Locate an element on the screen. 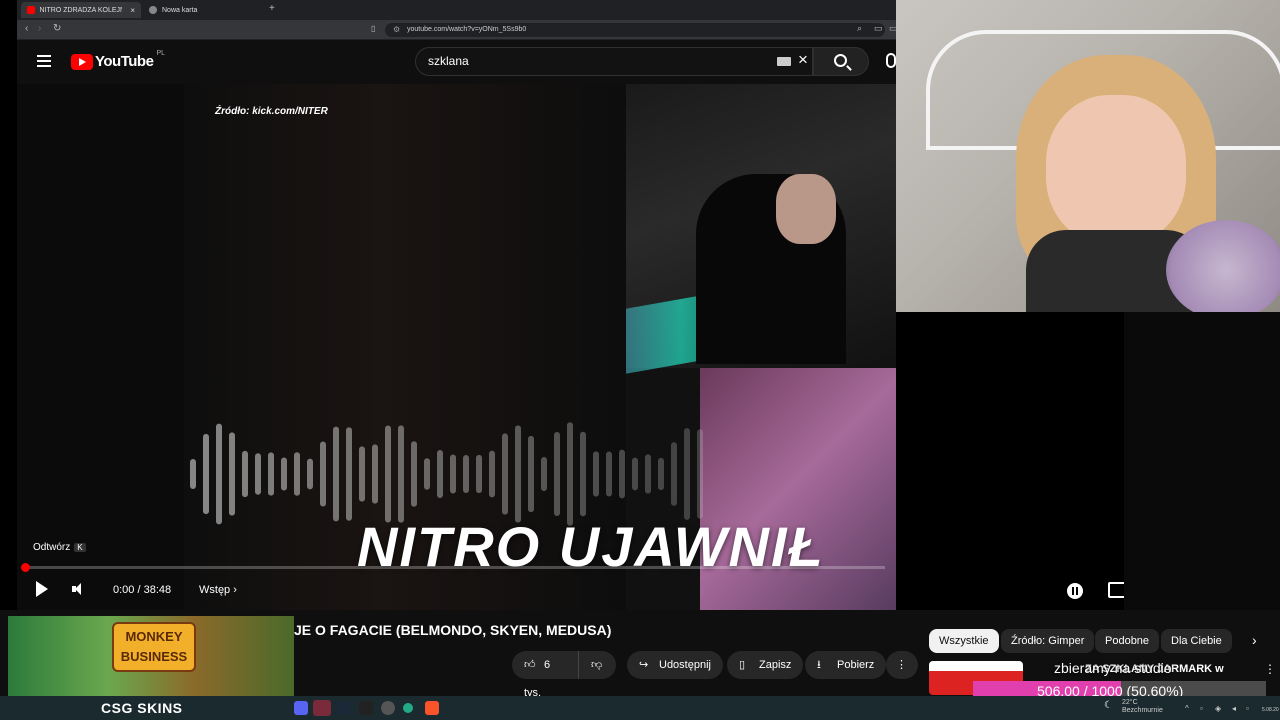 This screenshot has width=1280, height=720. autoplay-toggle is located at coordinates (1075, 591).